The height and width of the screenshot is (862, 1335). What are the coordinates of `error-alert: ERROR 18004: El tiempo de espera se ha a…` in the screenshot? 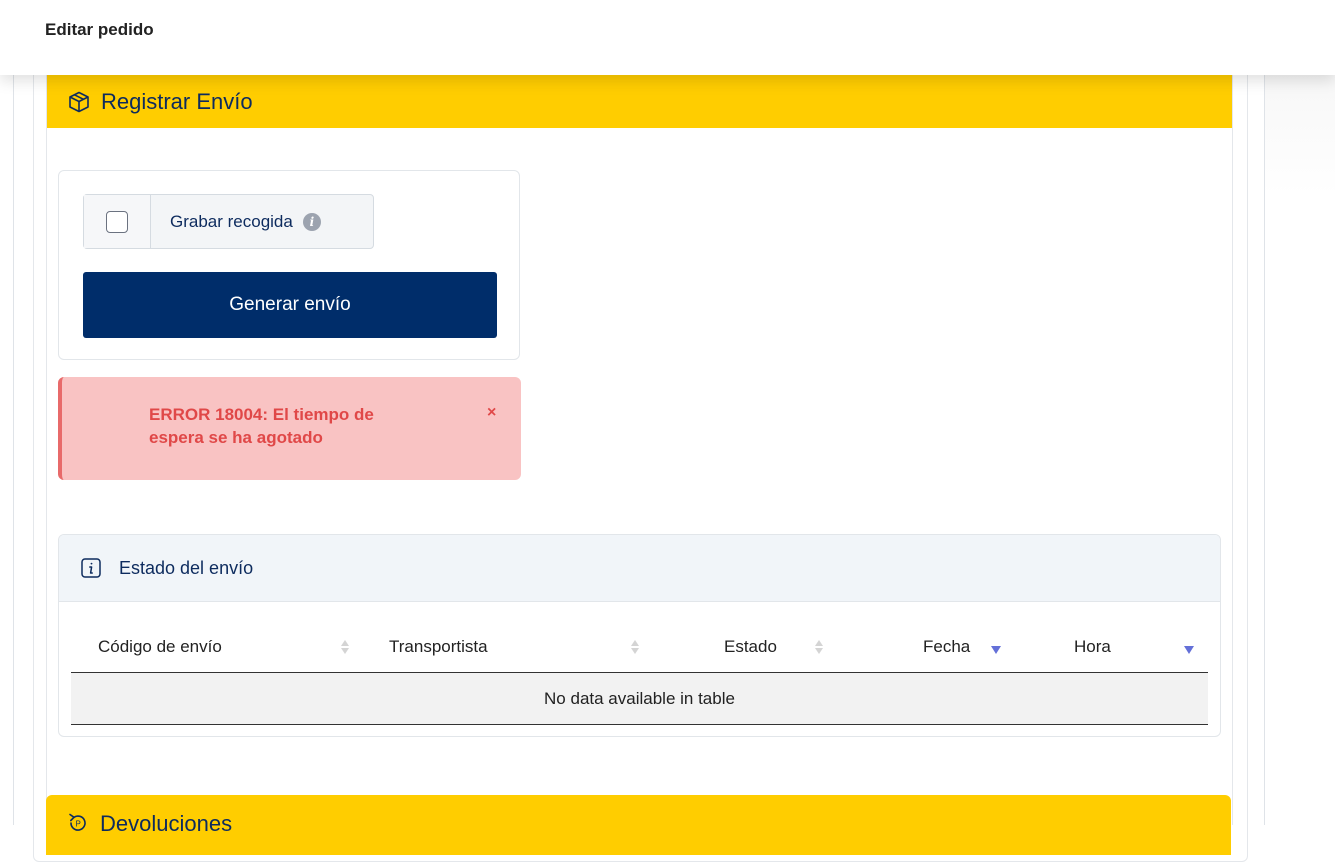 It's located at (289, 428).